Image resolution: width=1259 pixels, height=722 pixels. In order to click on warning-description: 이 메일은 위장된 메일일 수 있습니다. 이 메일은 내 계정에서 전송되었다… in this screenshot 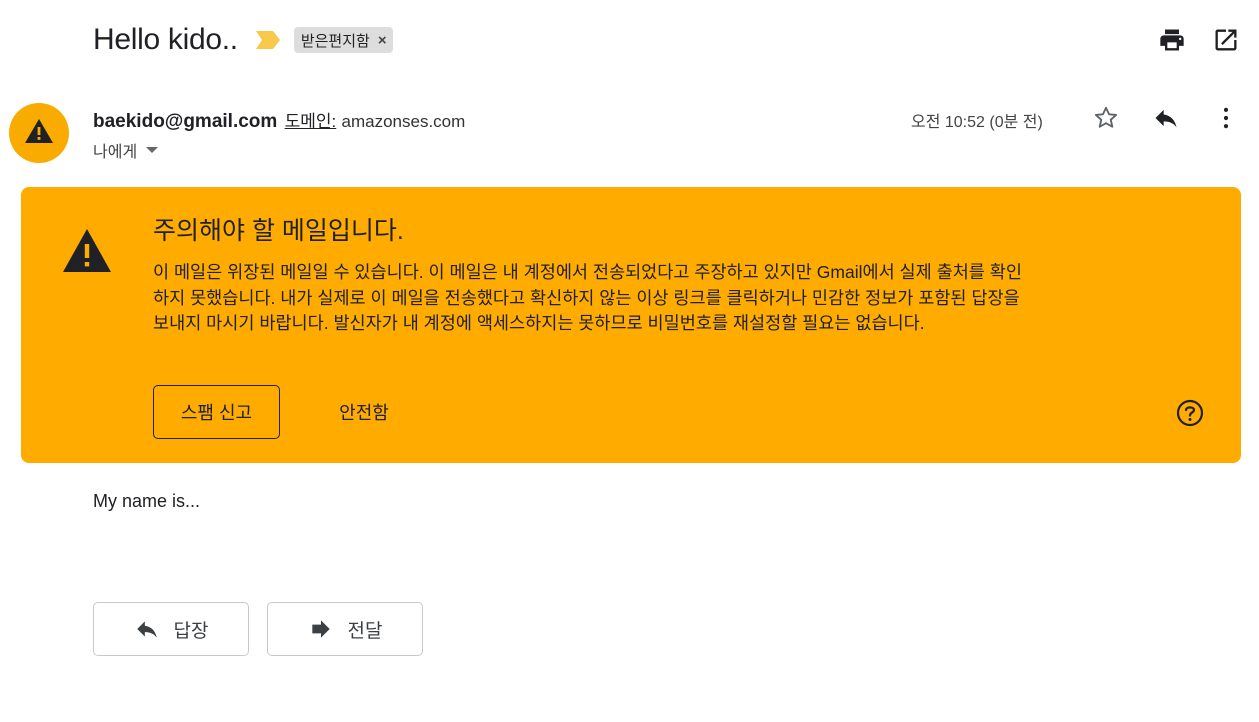, I will do `click(587, 297)`.